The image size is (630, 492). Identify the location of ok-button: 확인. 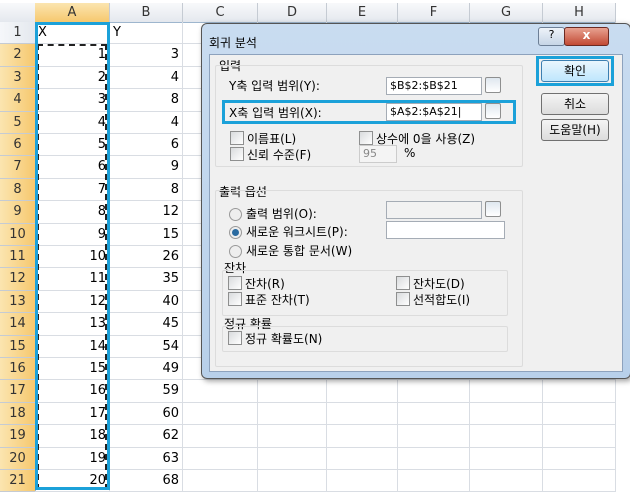
(575, 71).